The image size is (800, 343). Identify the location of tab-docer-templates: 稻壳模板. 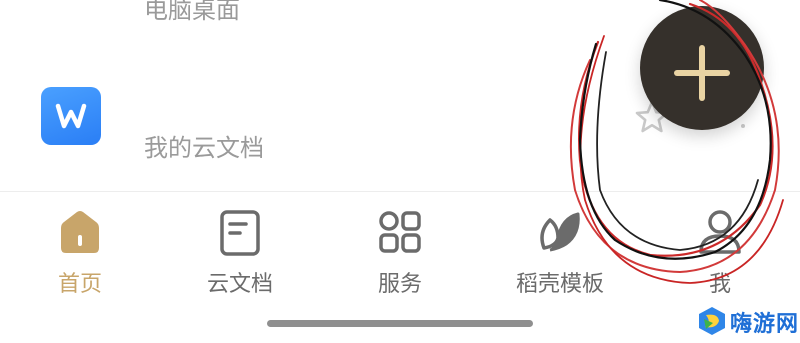
(560, 247).